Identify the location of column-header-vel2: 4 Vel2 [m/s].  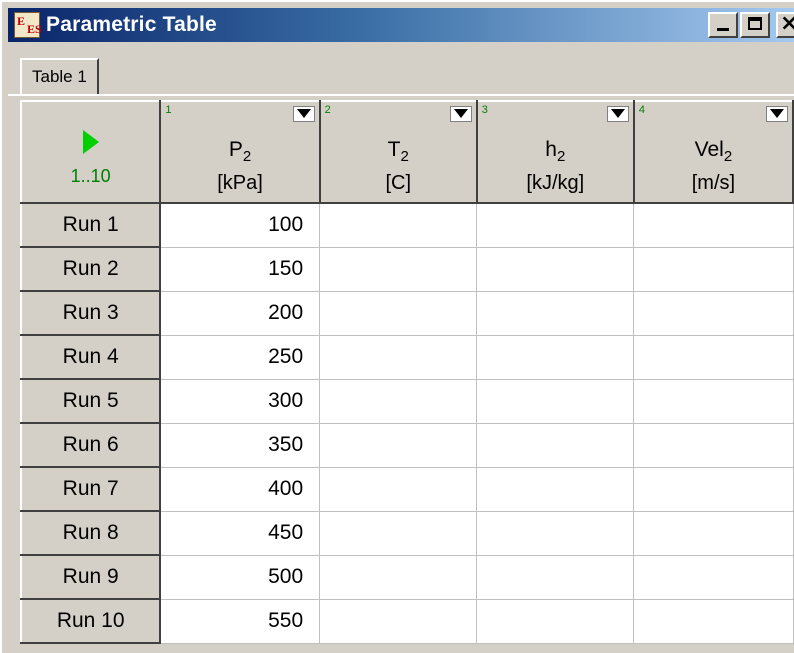
(713, 152).